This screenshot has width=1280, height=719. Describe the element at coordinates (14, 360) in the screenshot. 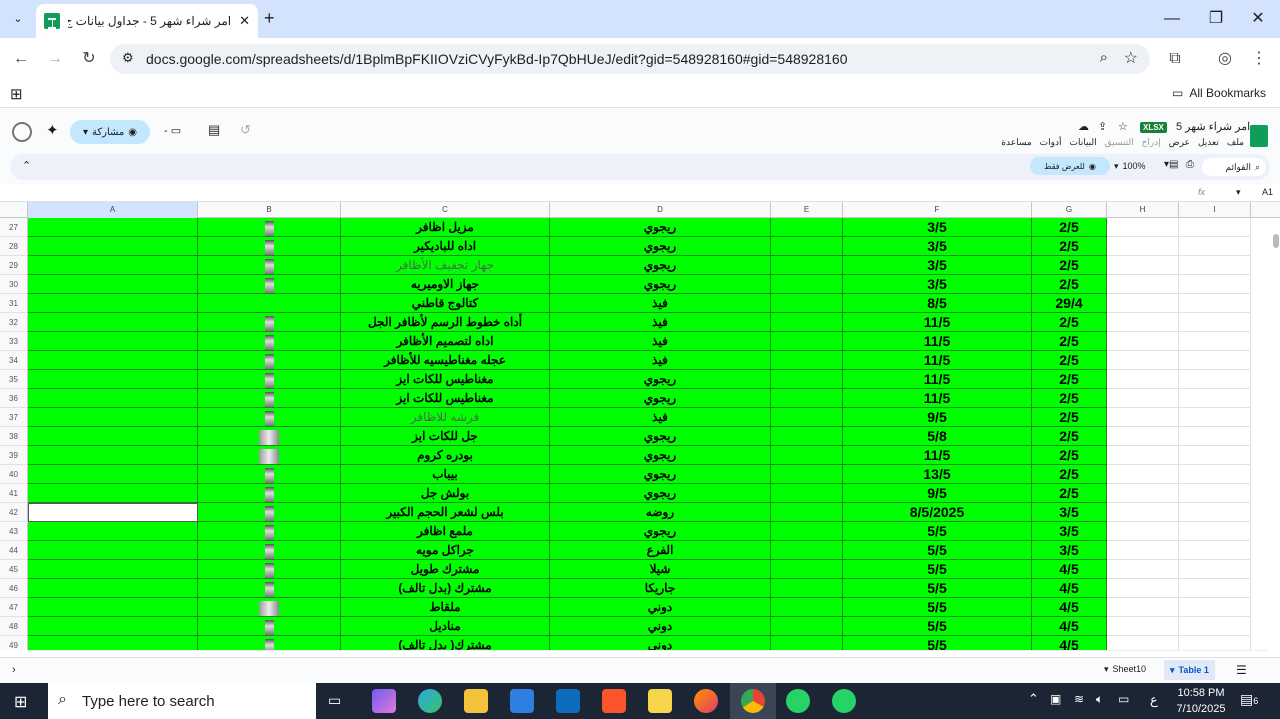

I see `row-number: 34` at that location.